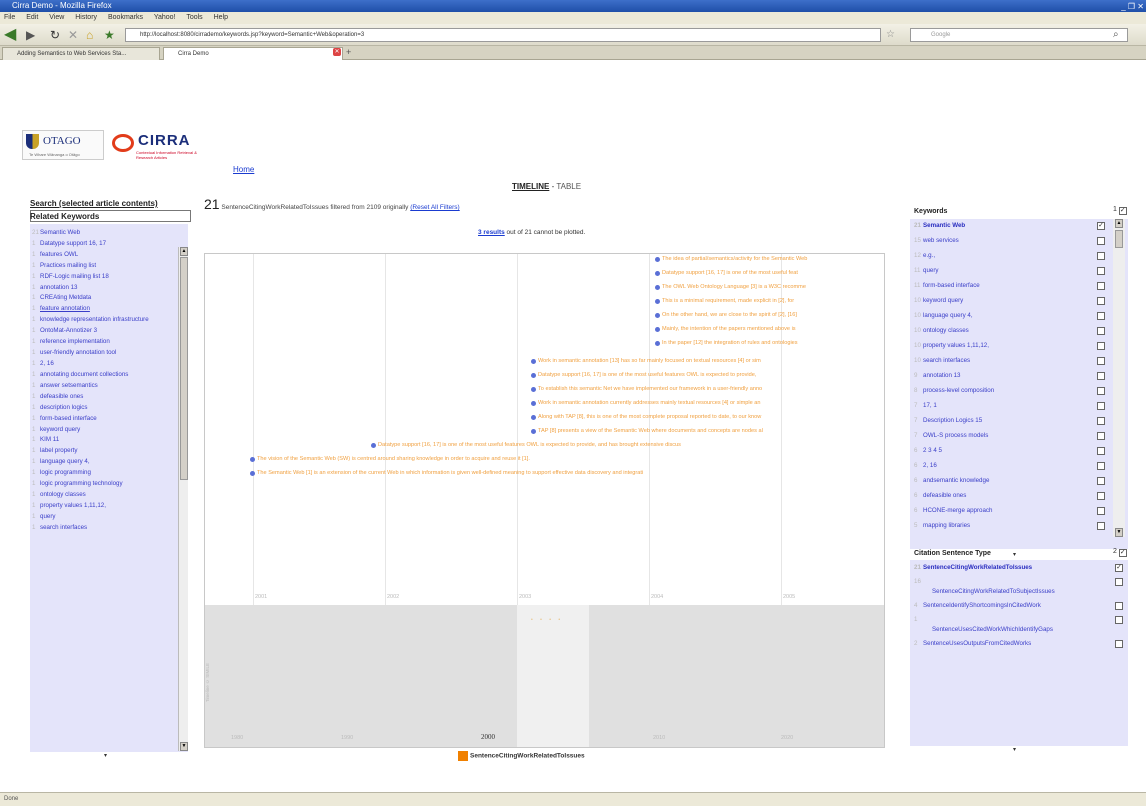 This screenshot has height=806, width=1146. I want to click on list-item: 12 e.g.,, so click(924, 255).